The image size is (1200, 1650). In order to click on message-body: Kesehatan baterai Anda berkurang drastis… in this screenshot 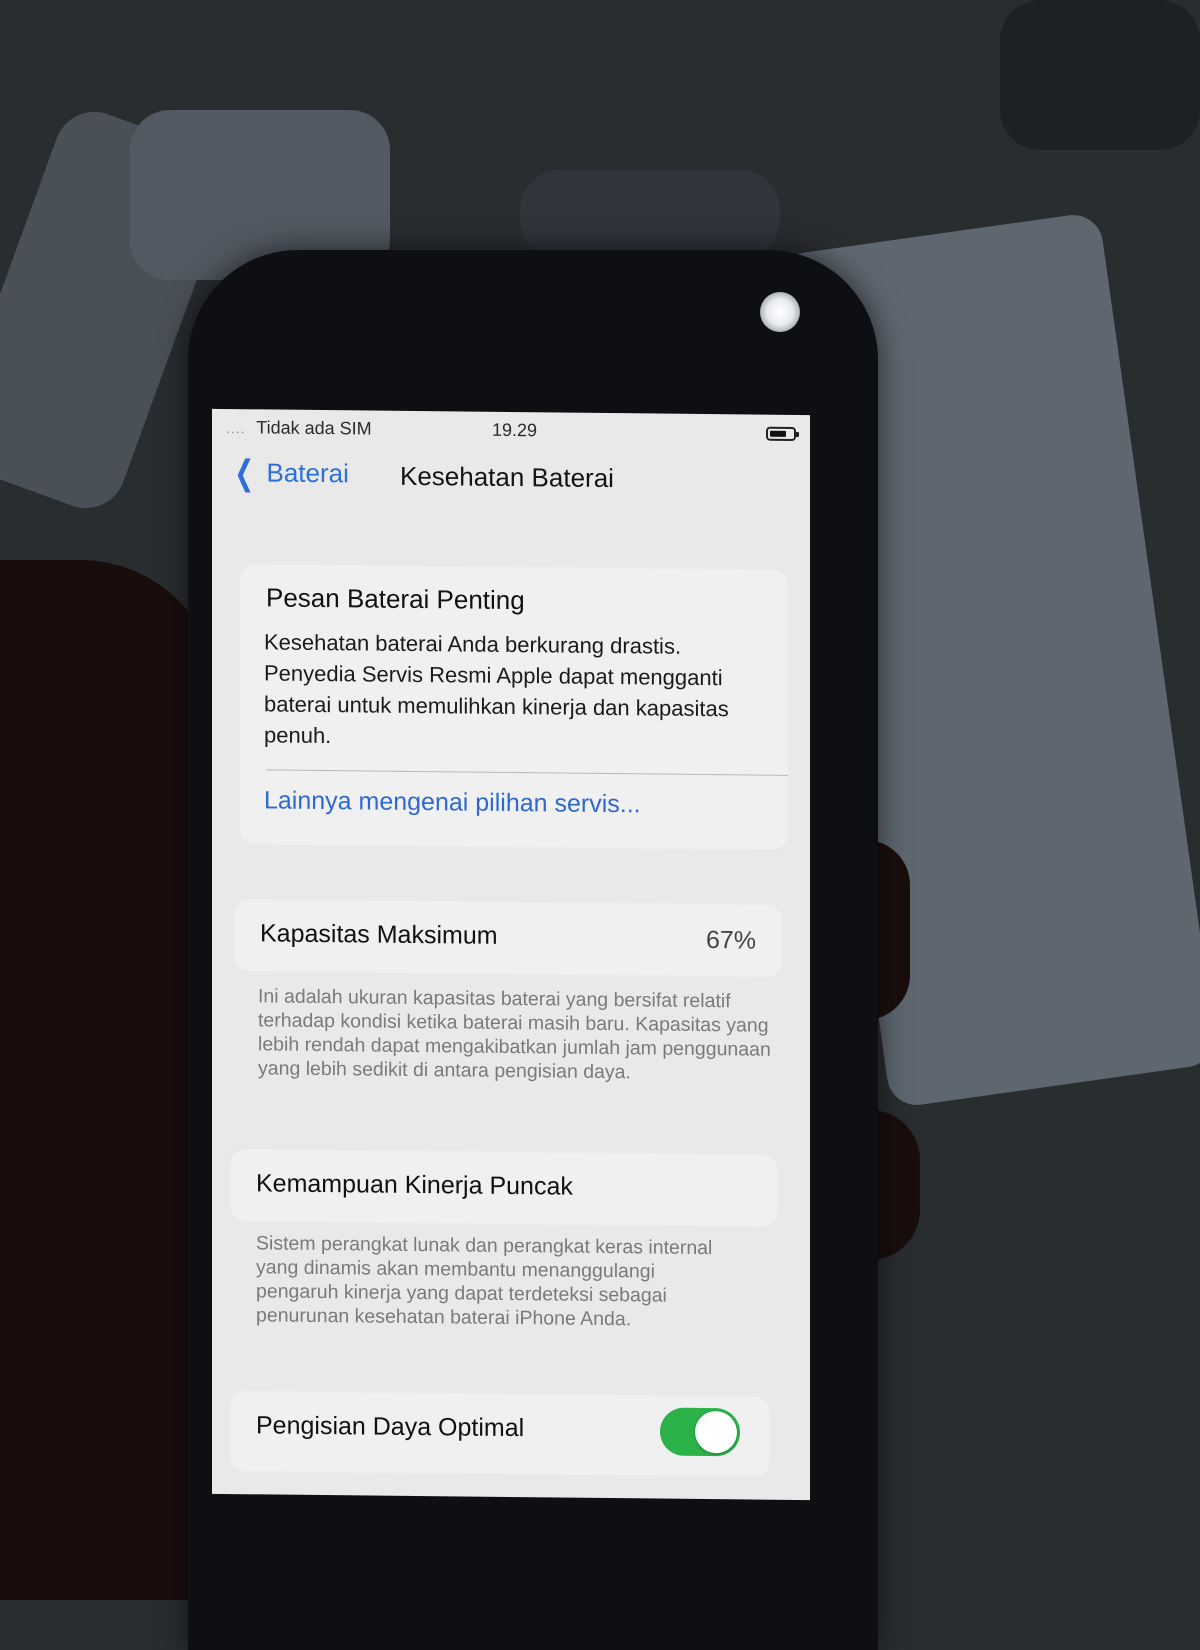, I will do `click(496, 689)`.